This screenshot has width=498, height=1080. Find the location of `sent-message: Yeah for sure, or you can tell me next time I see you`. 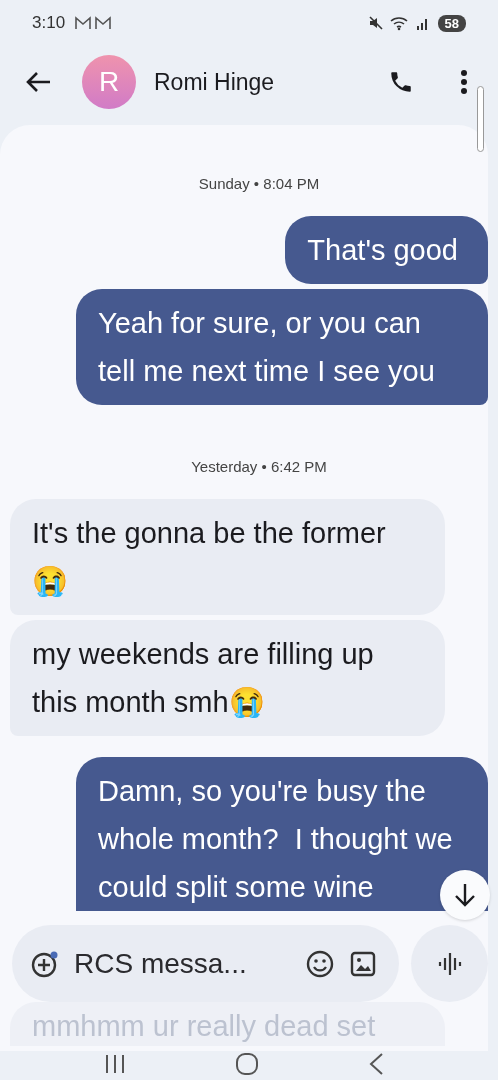

sent-message: Yeah for sure, or you can tell me next time I see you is located at coordinates (282, 347).